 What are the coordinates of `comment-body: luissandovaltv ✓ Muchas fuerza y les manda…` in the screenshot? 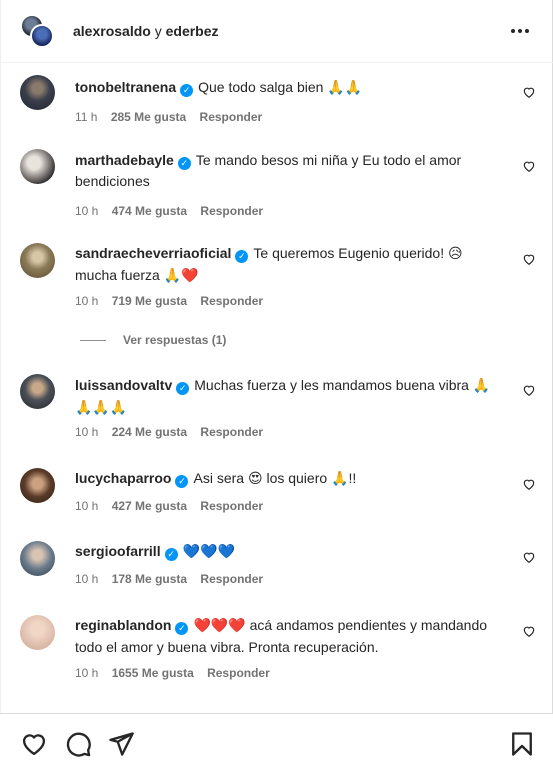 It's located at (290, 397).